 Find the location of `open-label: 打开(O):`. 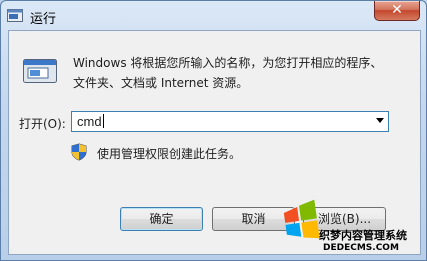

open-label: 打开(O): is located at coordinates (42, 124).